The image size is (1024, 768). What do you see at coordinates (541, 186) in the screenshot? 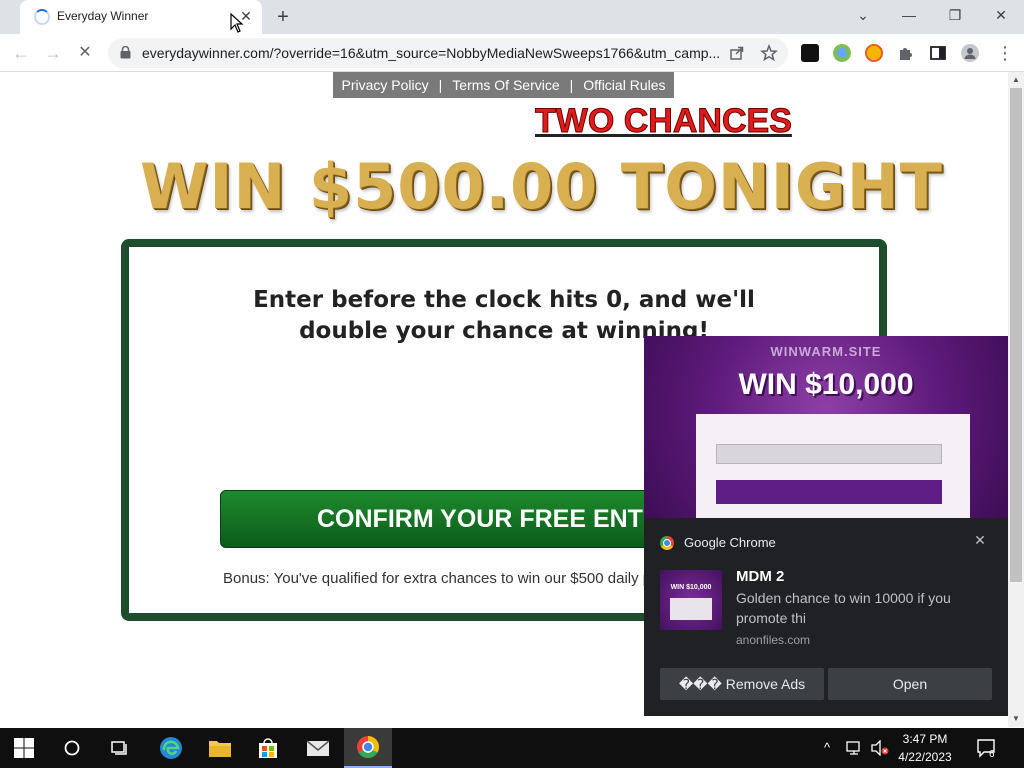
I see `win-headline: WIN $500.00 TONIGHT` at bounding box center [541, 186].